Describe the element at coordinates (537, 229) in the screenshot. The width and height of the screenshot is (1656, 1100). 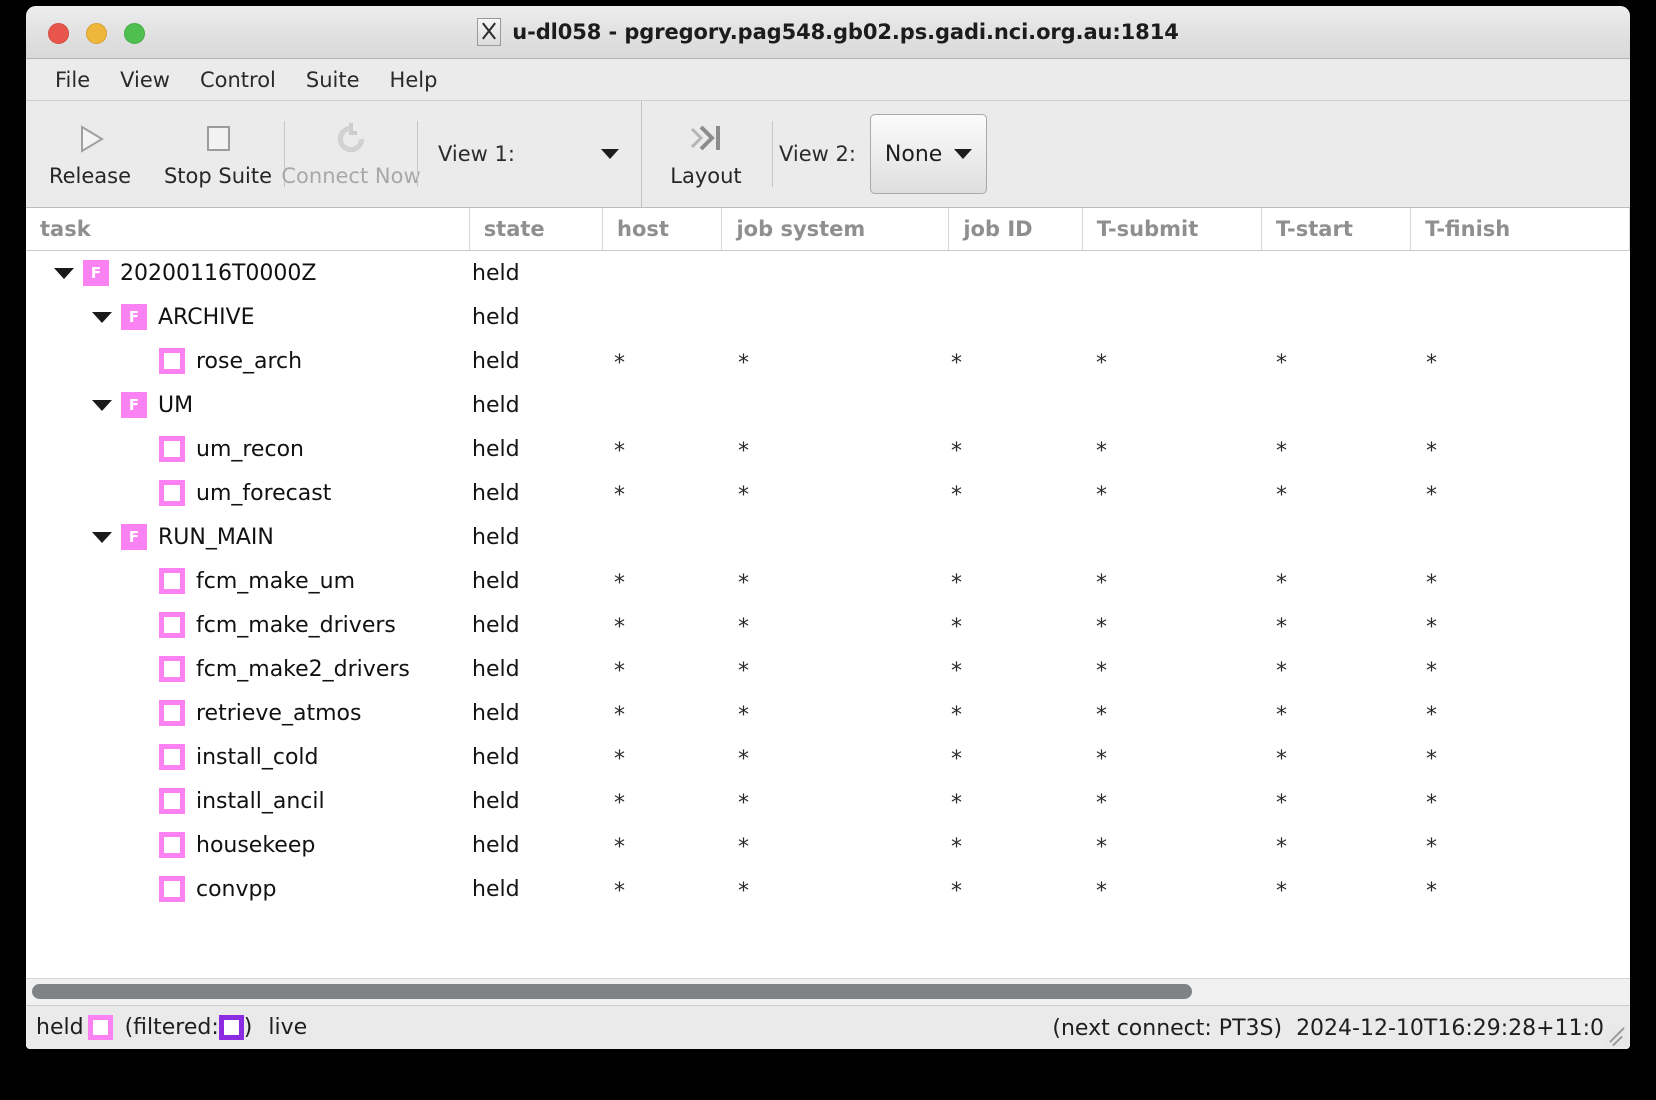
I see `column-header-state: state` at that location.